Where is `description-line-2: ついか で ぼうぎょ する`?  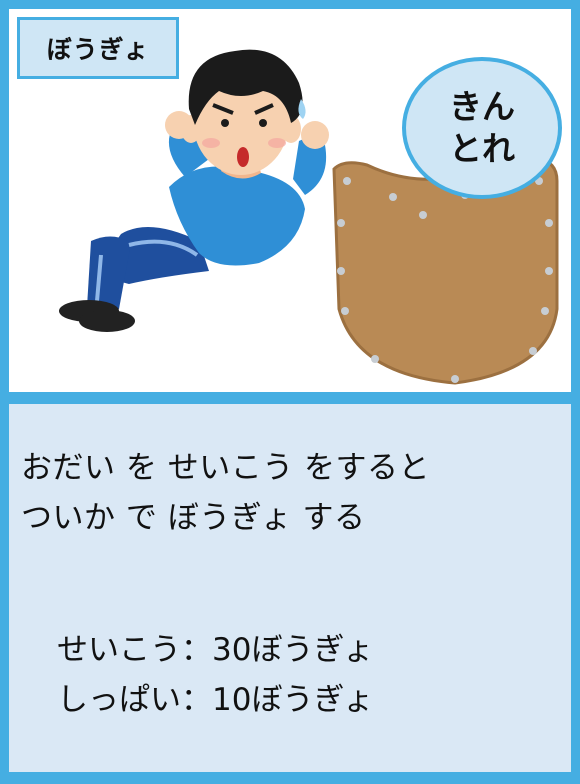
description-line-2: ついか で ぼうぎょ する is located at coordinates (193, 518).